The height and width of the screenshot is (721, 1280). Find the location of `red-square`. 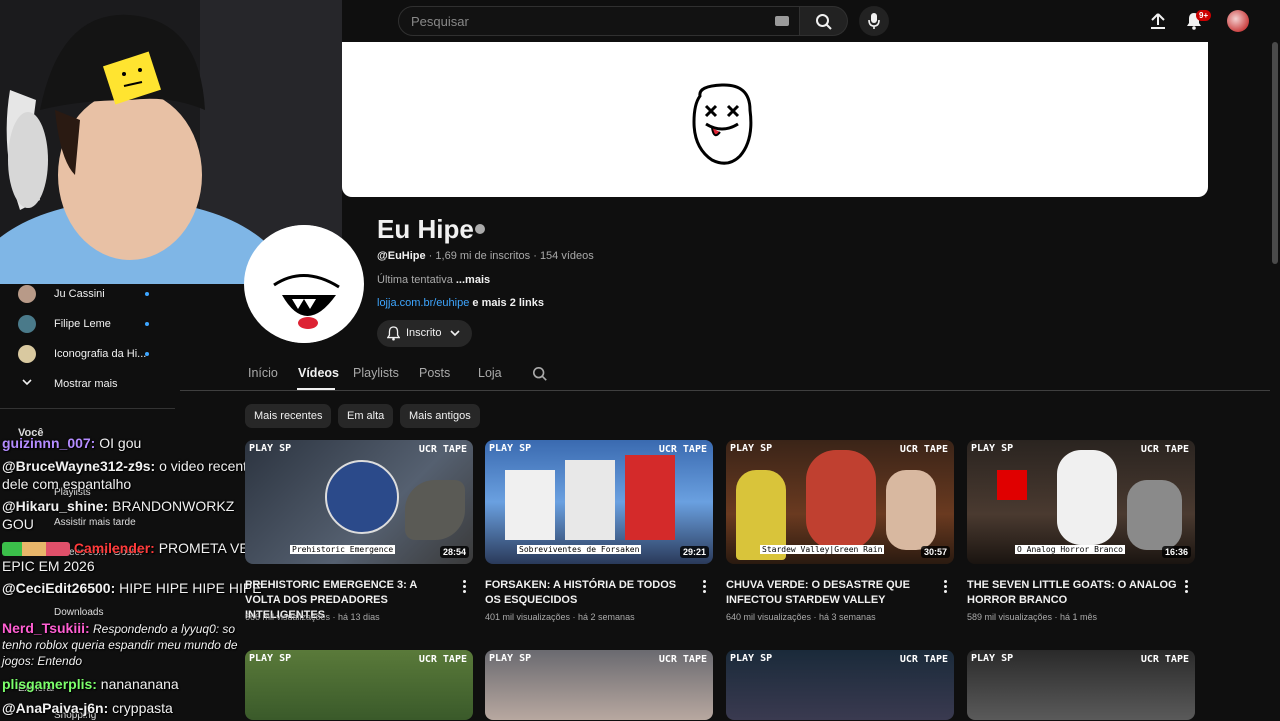

red-square is located at coordinates (1012, 485).